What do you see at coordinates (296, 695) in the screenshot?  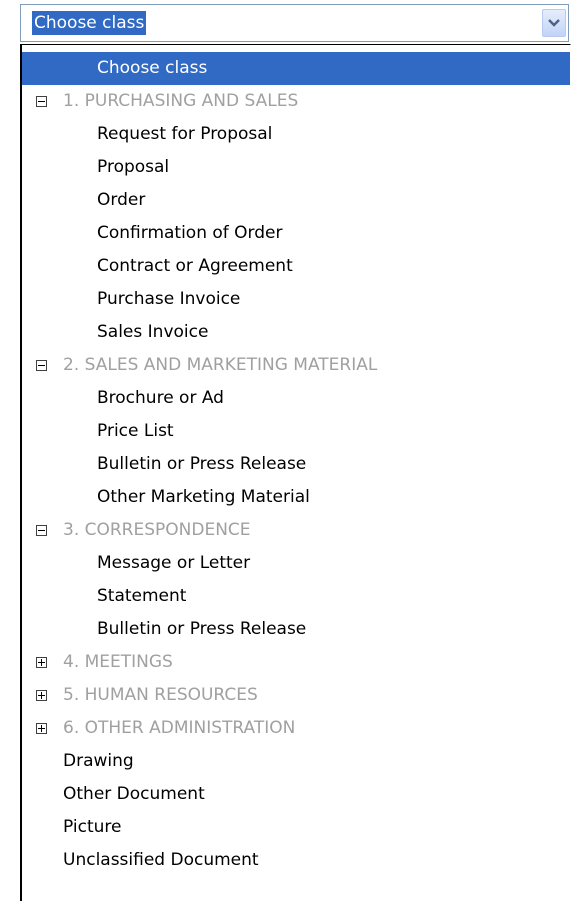 I see `group-human-resources: 5. HUMAN RESOURCES` at bounding box center [296, 695].